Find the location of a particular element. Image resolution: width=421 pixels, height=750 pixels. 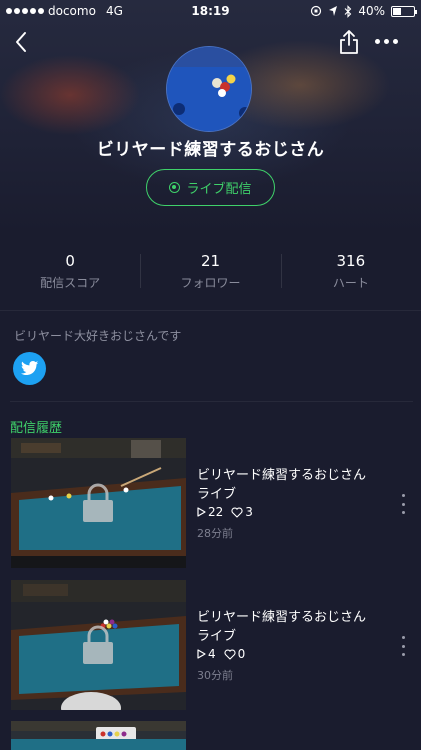

profile-name: ビリヤード練習するおじさん is located at coordinates (210, 150).